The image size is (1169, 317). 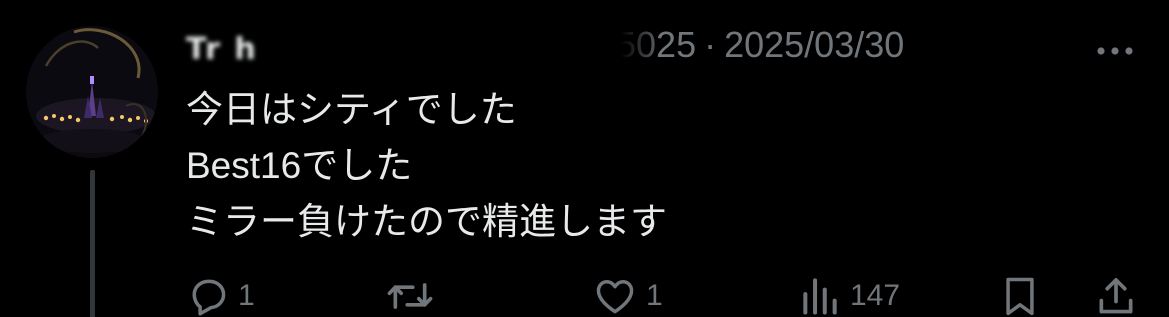 I want to click on like-button: 1, so click(x=627, y=295).